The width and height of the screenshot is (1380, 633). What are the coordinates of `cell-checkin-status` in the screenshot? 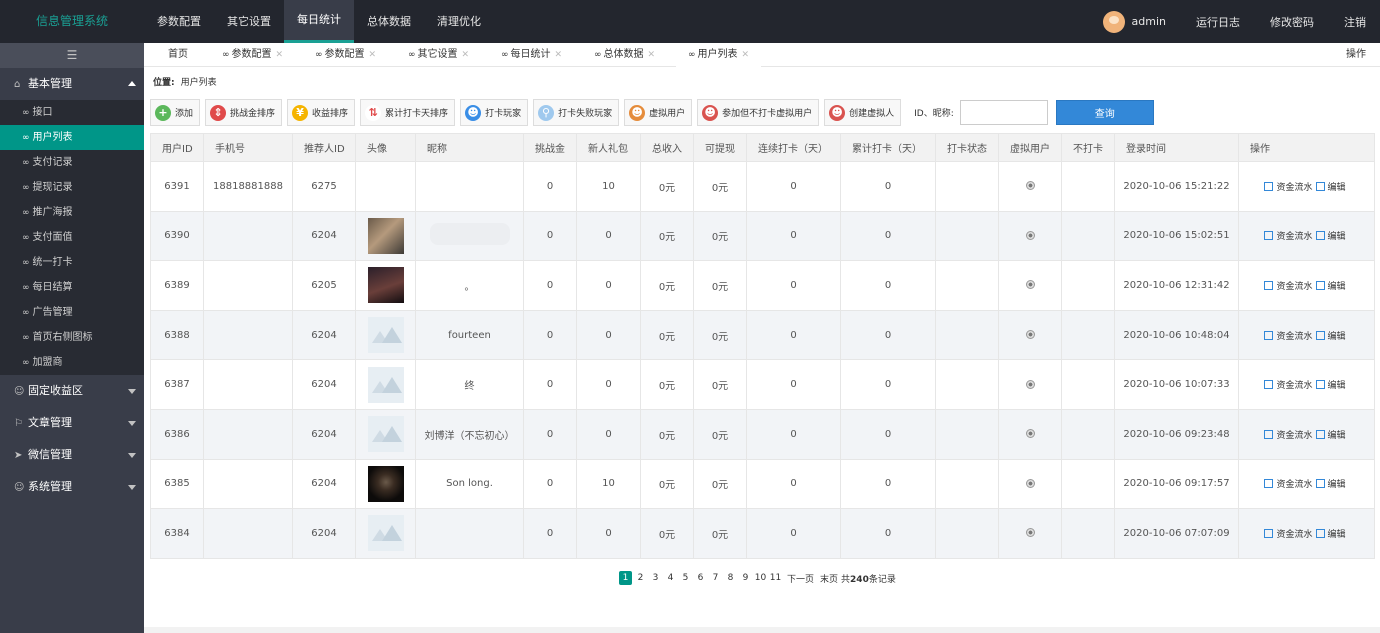 It's located at (967, 533).